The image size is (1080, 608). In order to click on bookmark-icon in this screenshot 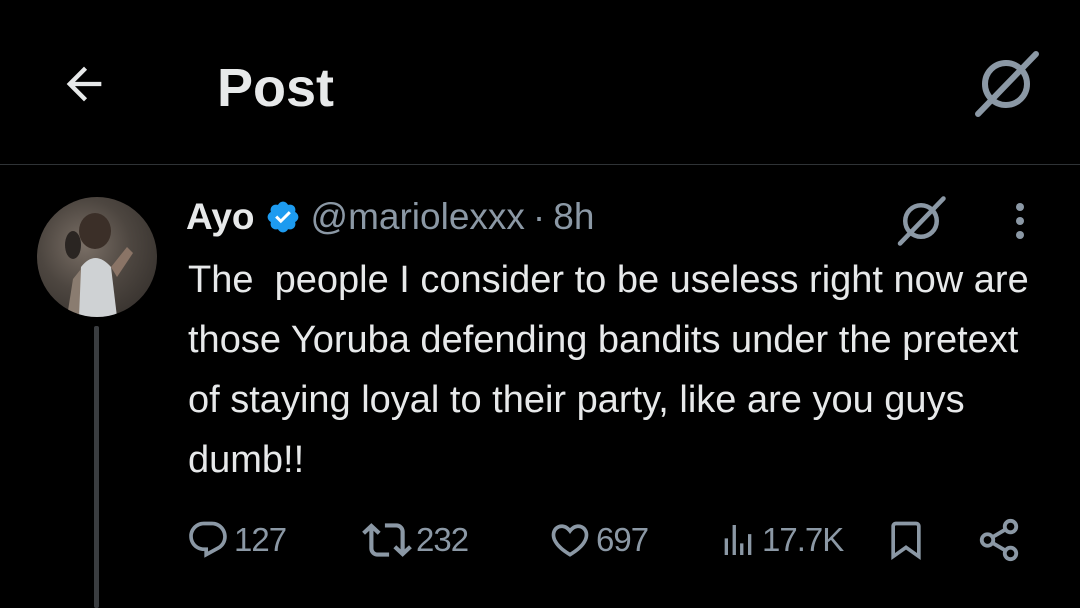, I will do `click(906, 541)`.